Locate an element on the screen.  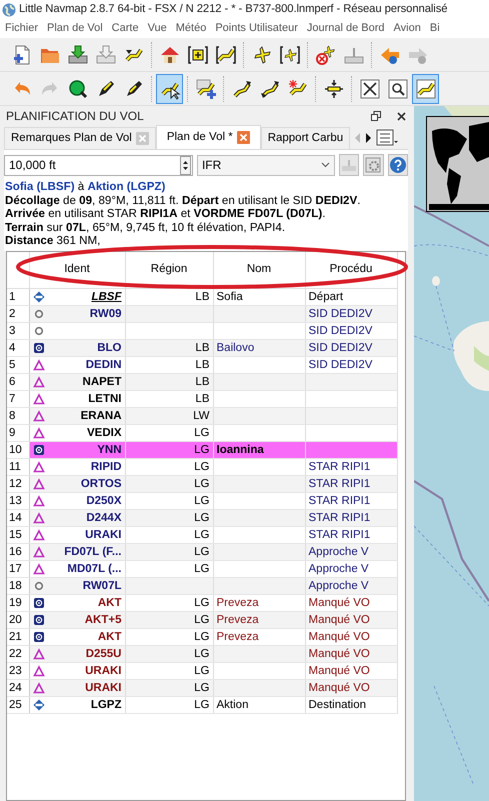
table-row: 25 LGPZ LG Aktion Destination is located at coordinates (202, 705).